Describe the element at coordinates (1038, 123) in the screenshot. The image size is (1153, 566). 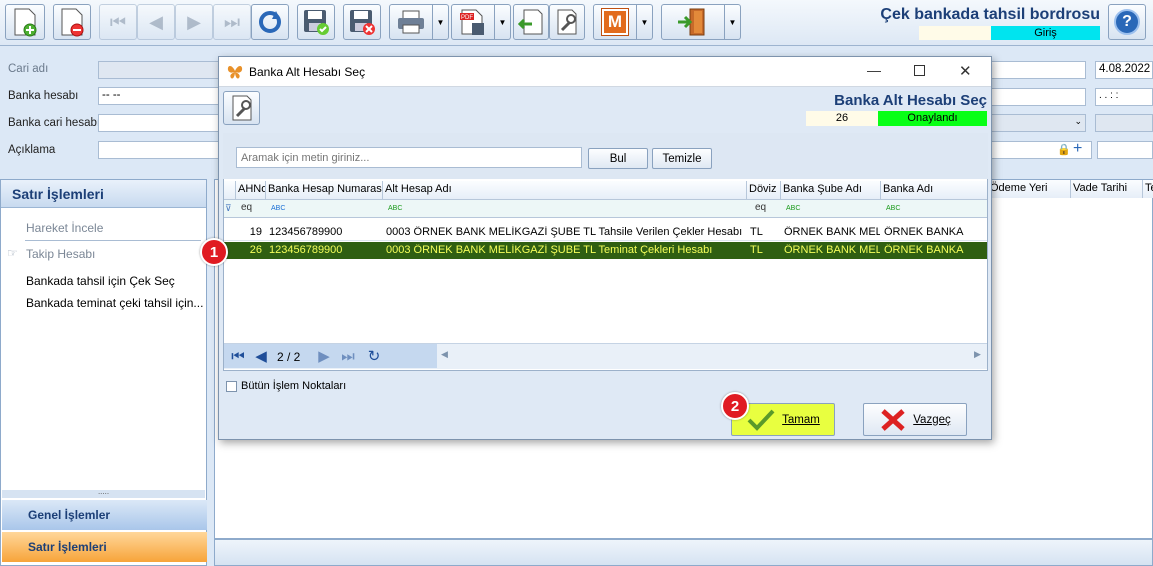
I see `right-combo: ⌄` at that location.